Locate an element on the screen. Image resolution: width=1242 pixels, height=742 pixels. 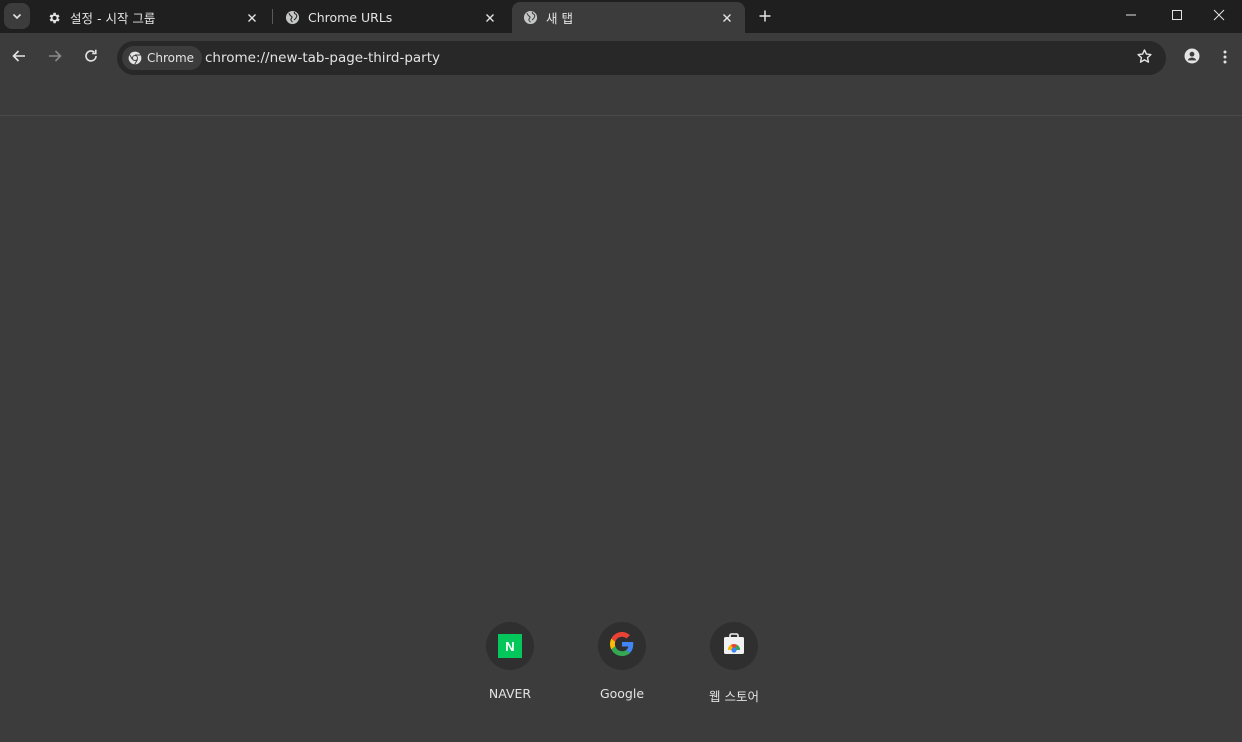
more-vert-icon is located at coordinates (1225, 58).